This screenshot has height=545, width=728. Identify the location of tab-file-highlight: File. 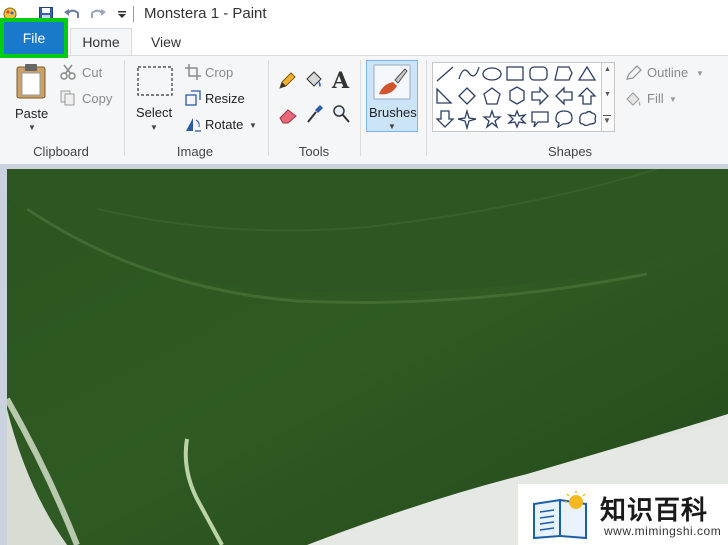
(34, 38).